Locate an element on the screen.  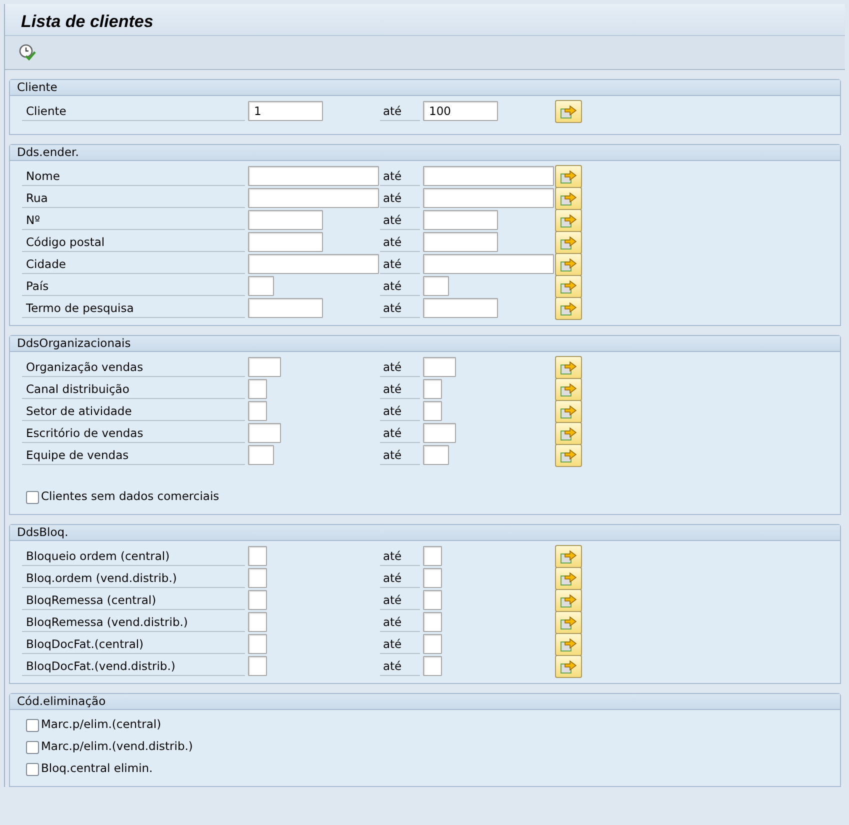
execute-button is located at coordinates (27, 52).